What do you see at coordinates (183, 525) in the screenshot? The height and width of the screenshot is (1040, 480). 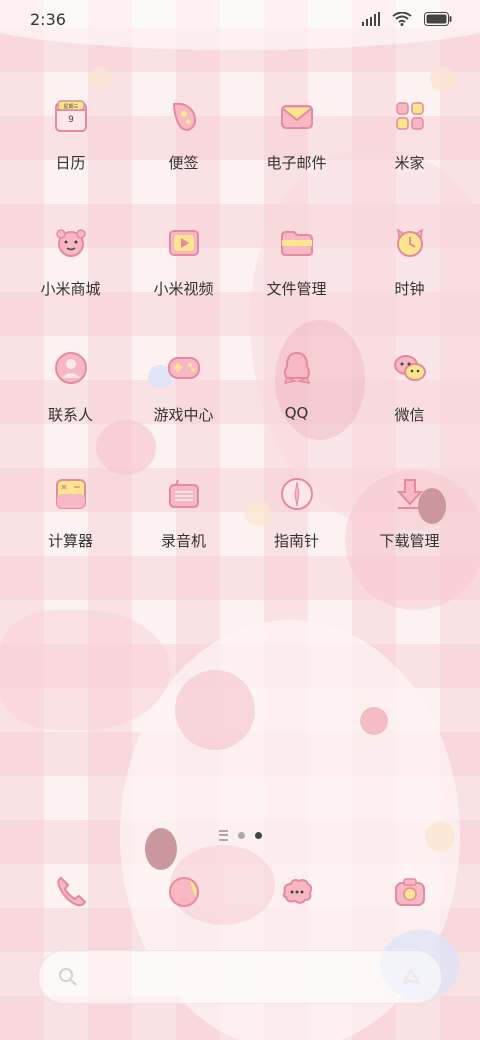 I see `app-recorder: 录音机` at bounding box center [183, 525].